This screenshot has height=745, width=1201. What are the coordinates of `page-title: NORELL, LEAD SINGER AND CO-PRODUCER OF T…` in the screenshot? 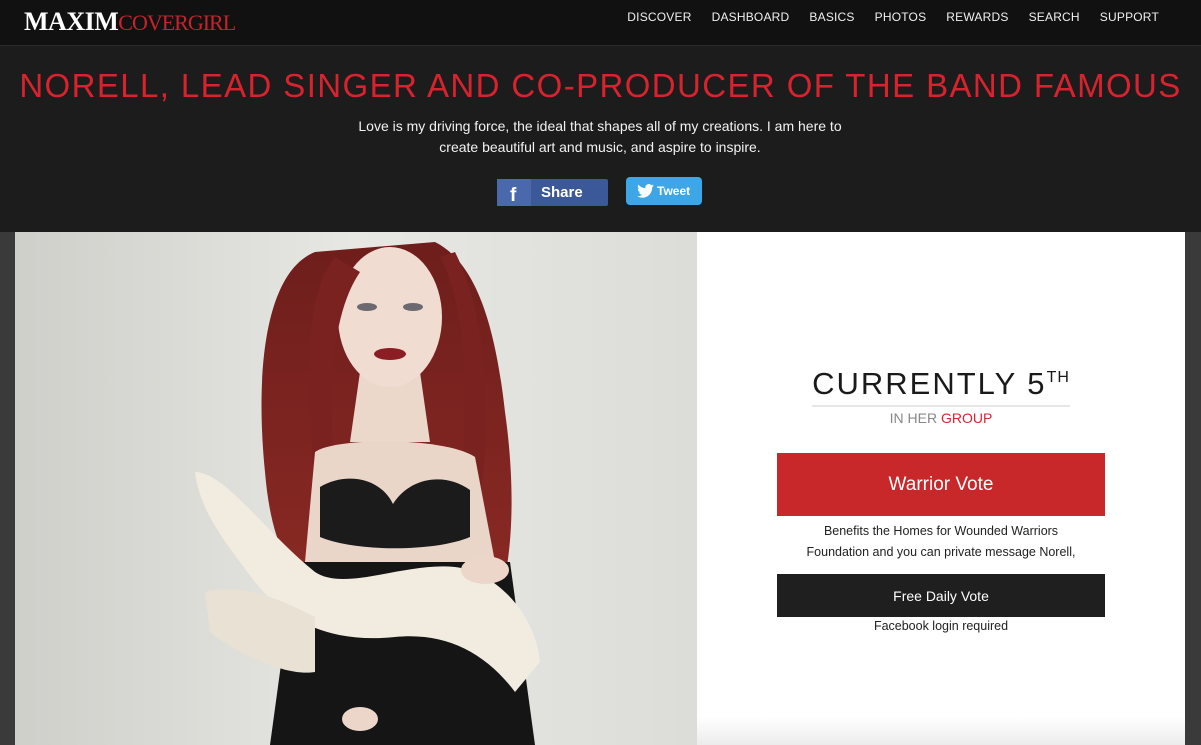 It's located at (600, 85).